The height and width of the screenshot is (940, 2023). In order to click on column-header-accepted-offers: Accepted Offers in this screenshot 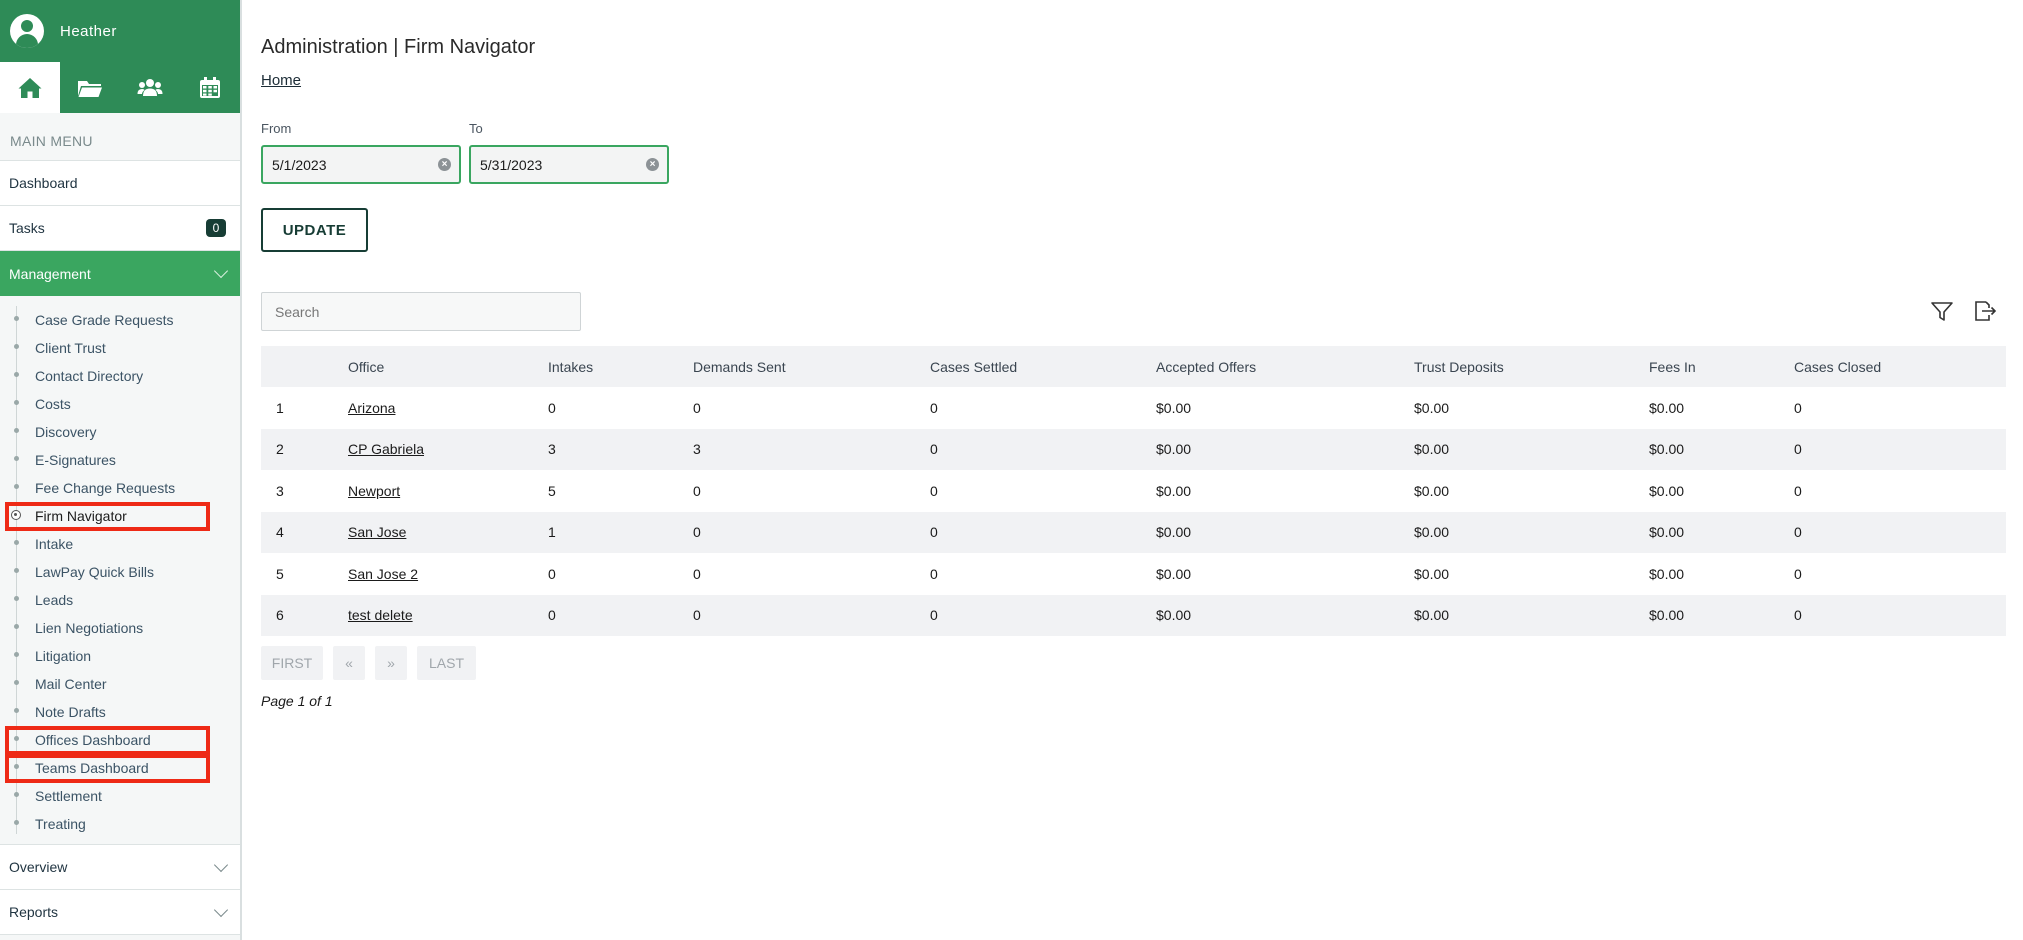, I will do `click(1285, 366)`.